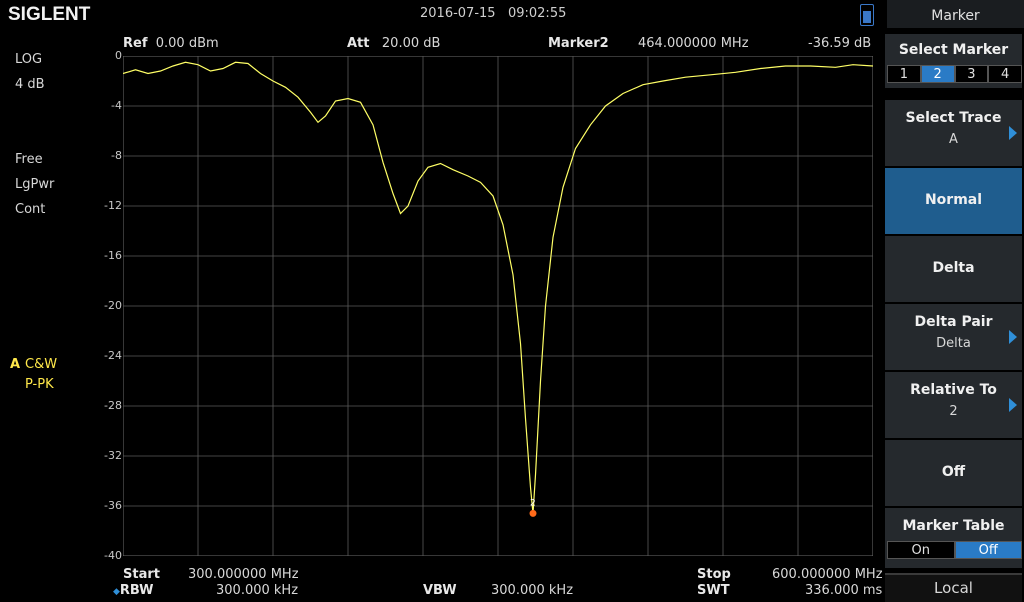 The height and width of the screenshot is (602, 1024). I want to click on siglent-logo: SIGLENT, so click(49, 14).